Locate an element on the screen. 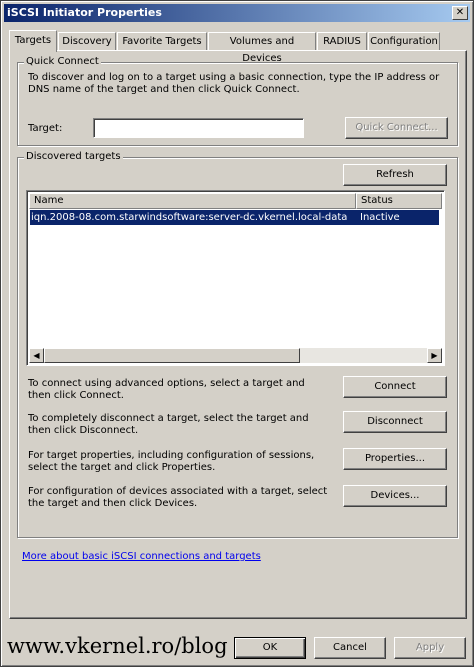 This screenshot has width=474, height=667. column-header-name: Name is located at coordinates (192, 201).